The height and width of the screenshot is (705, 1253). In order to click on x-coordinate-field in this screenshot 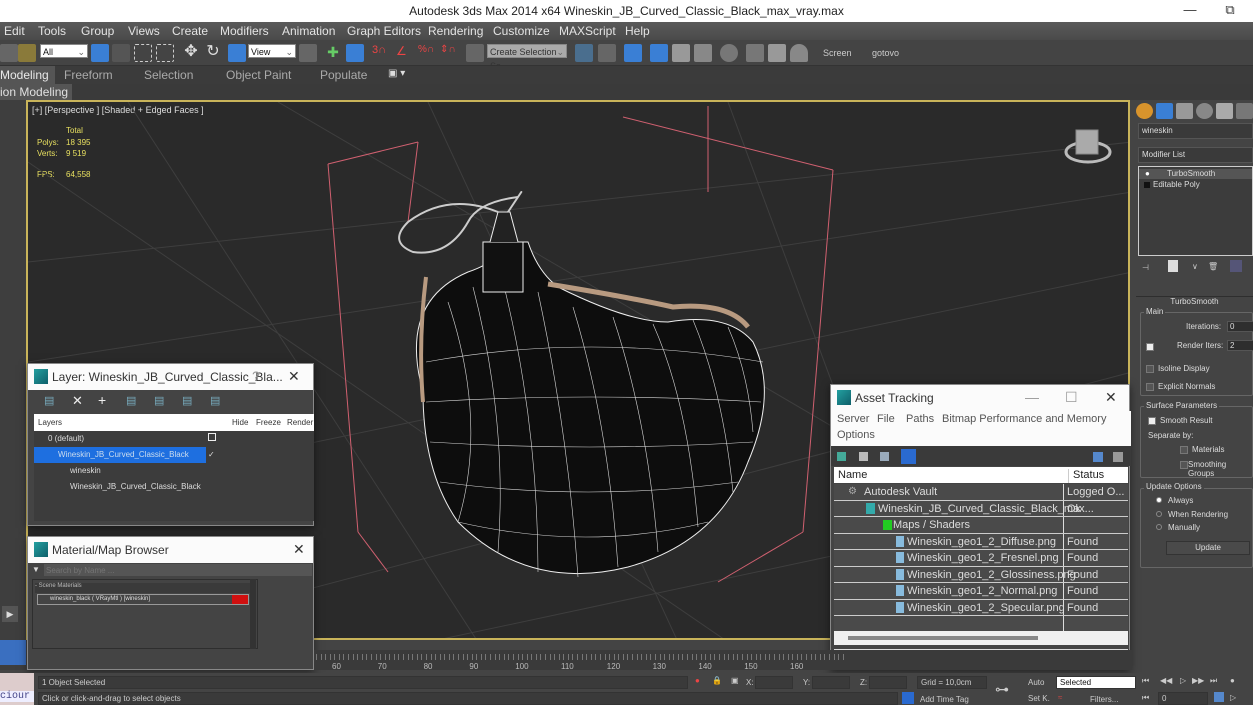, I will do `click(774, 682)`.